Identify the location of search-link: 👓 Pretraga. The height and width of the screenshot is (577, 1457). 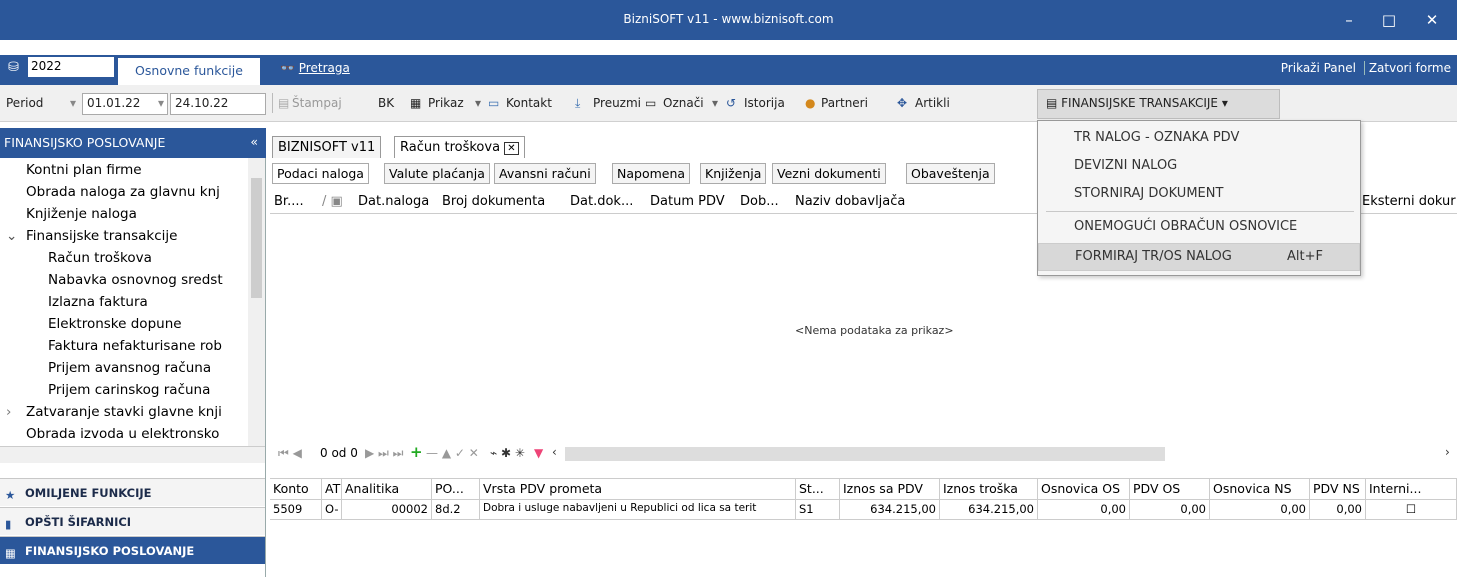
(315, 68).